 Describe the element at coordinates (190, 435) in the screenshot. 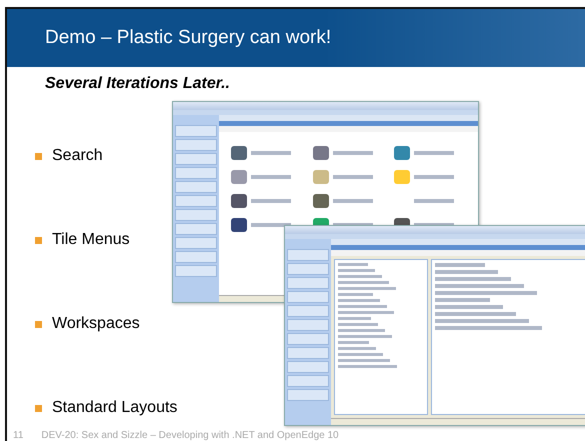

I see `footer-text: DEV-20: Sex and Sizzle – Developing with .NET and OpenEdge 10` at that location.